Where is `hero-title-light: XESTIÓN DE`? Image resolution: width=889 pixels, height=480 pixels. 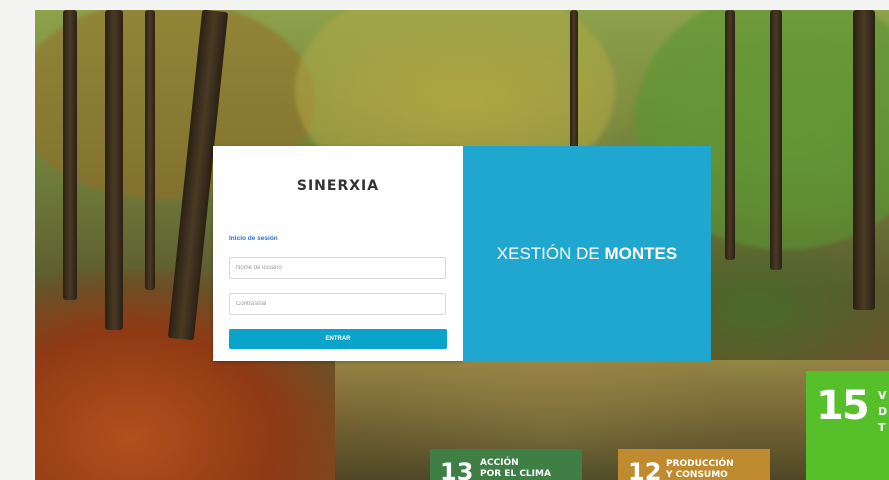 hero-title-light: XESTIÓN DE is located at coordinates (550, 253).